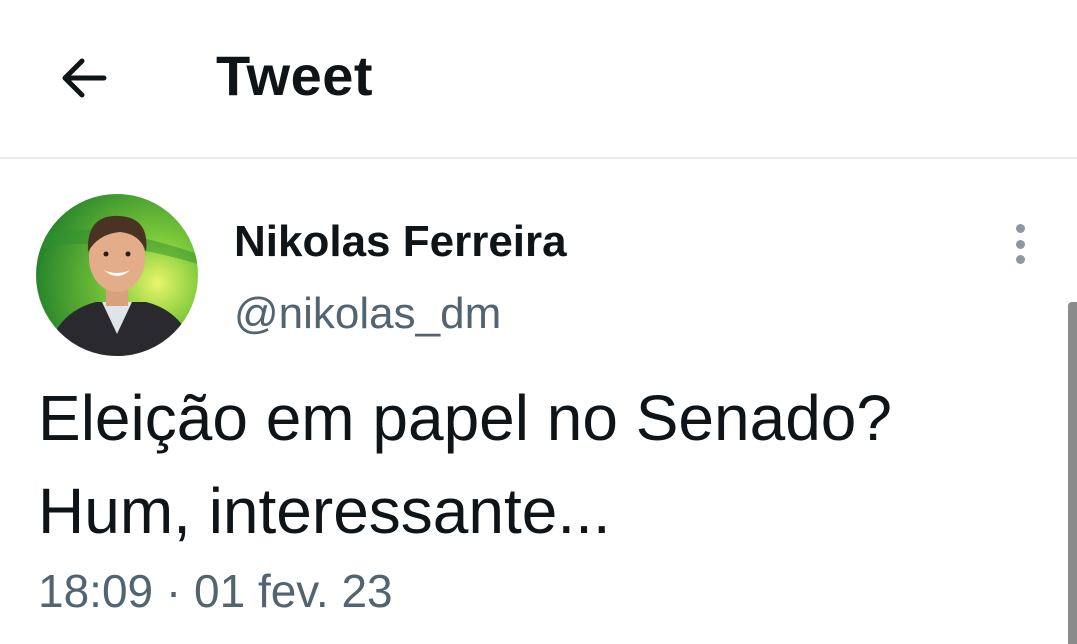  Describe the element at coordinates (400, 242) in the screenshot. I see `author-display-name: Nikolas Ferreira` at that location.